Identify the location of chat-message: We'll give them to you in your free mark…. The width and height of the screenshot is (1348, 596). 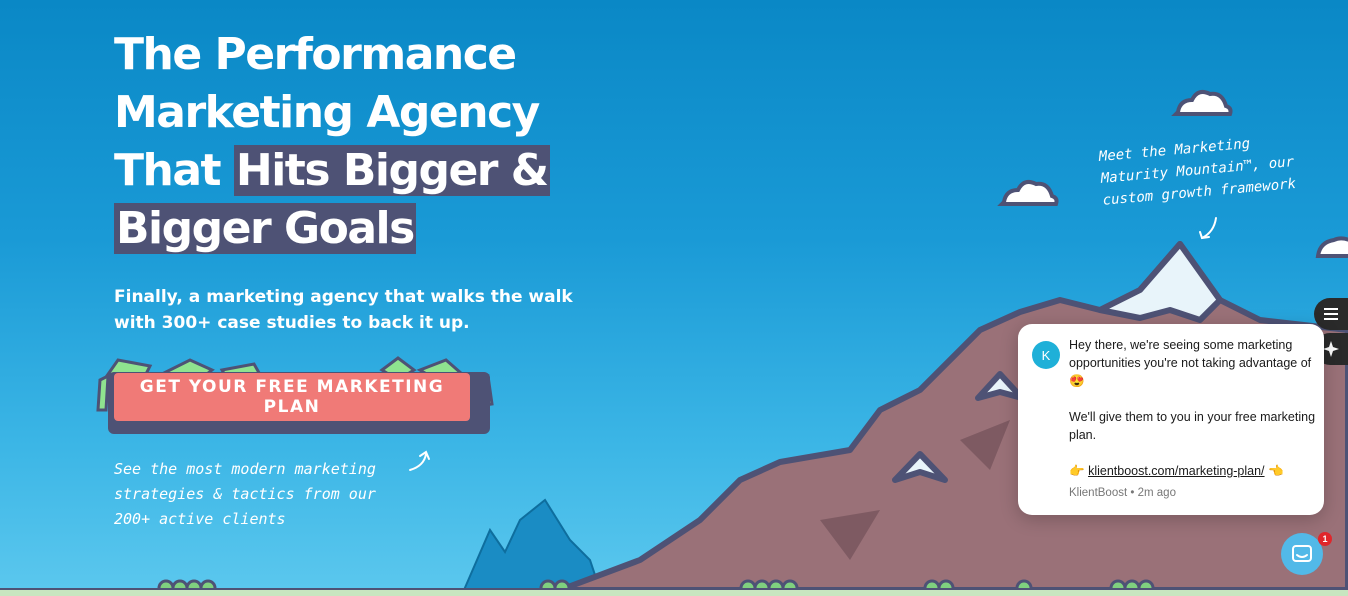
(1192, 426).